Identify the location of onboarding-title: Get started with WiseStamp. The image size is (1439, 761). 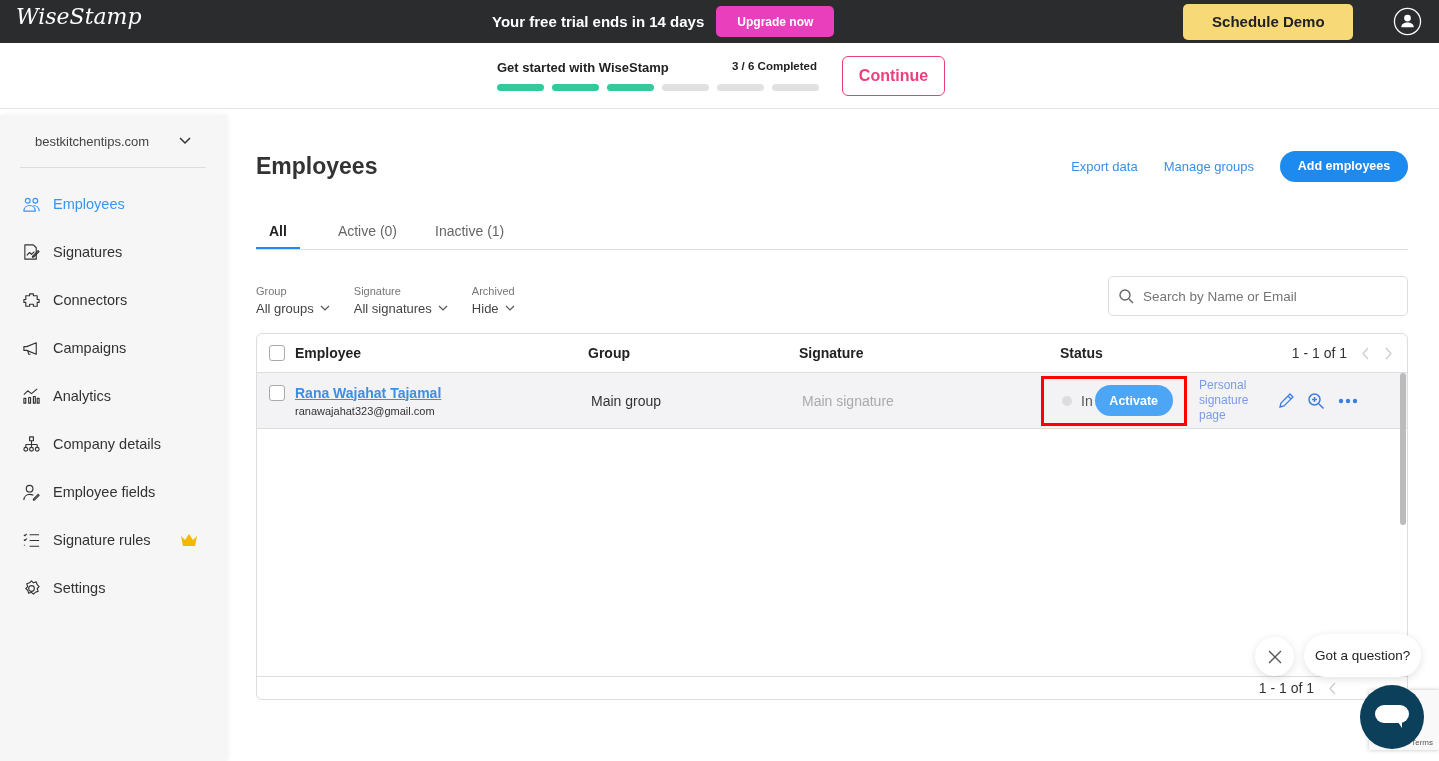
(583, 67).